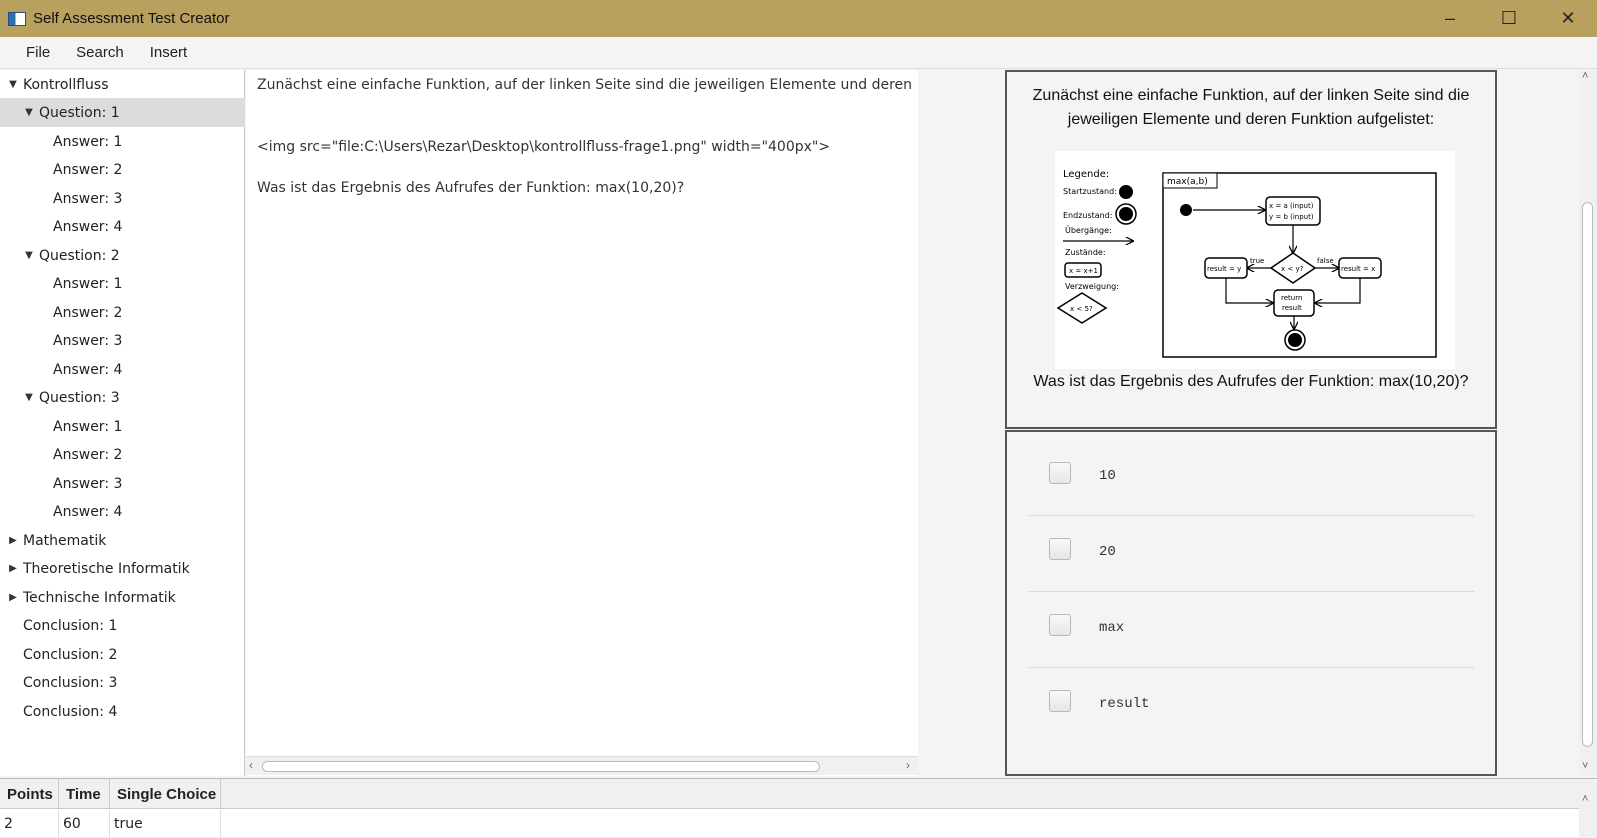  What do you see at coordinates (31, 52) in the screenshot?
I see `menu-file: File` at bounding box center [31, 52].